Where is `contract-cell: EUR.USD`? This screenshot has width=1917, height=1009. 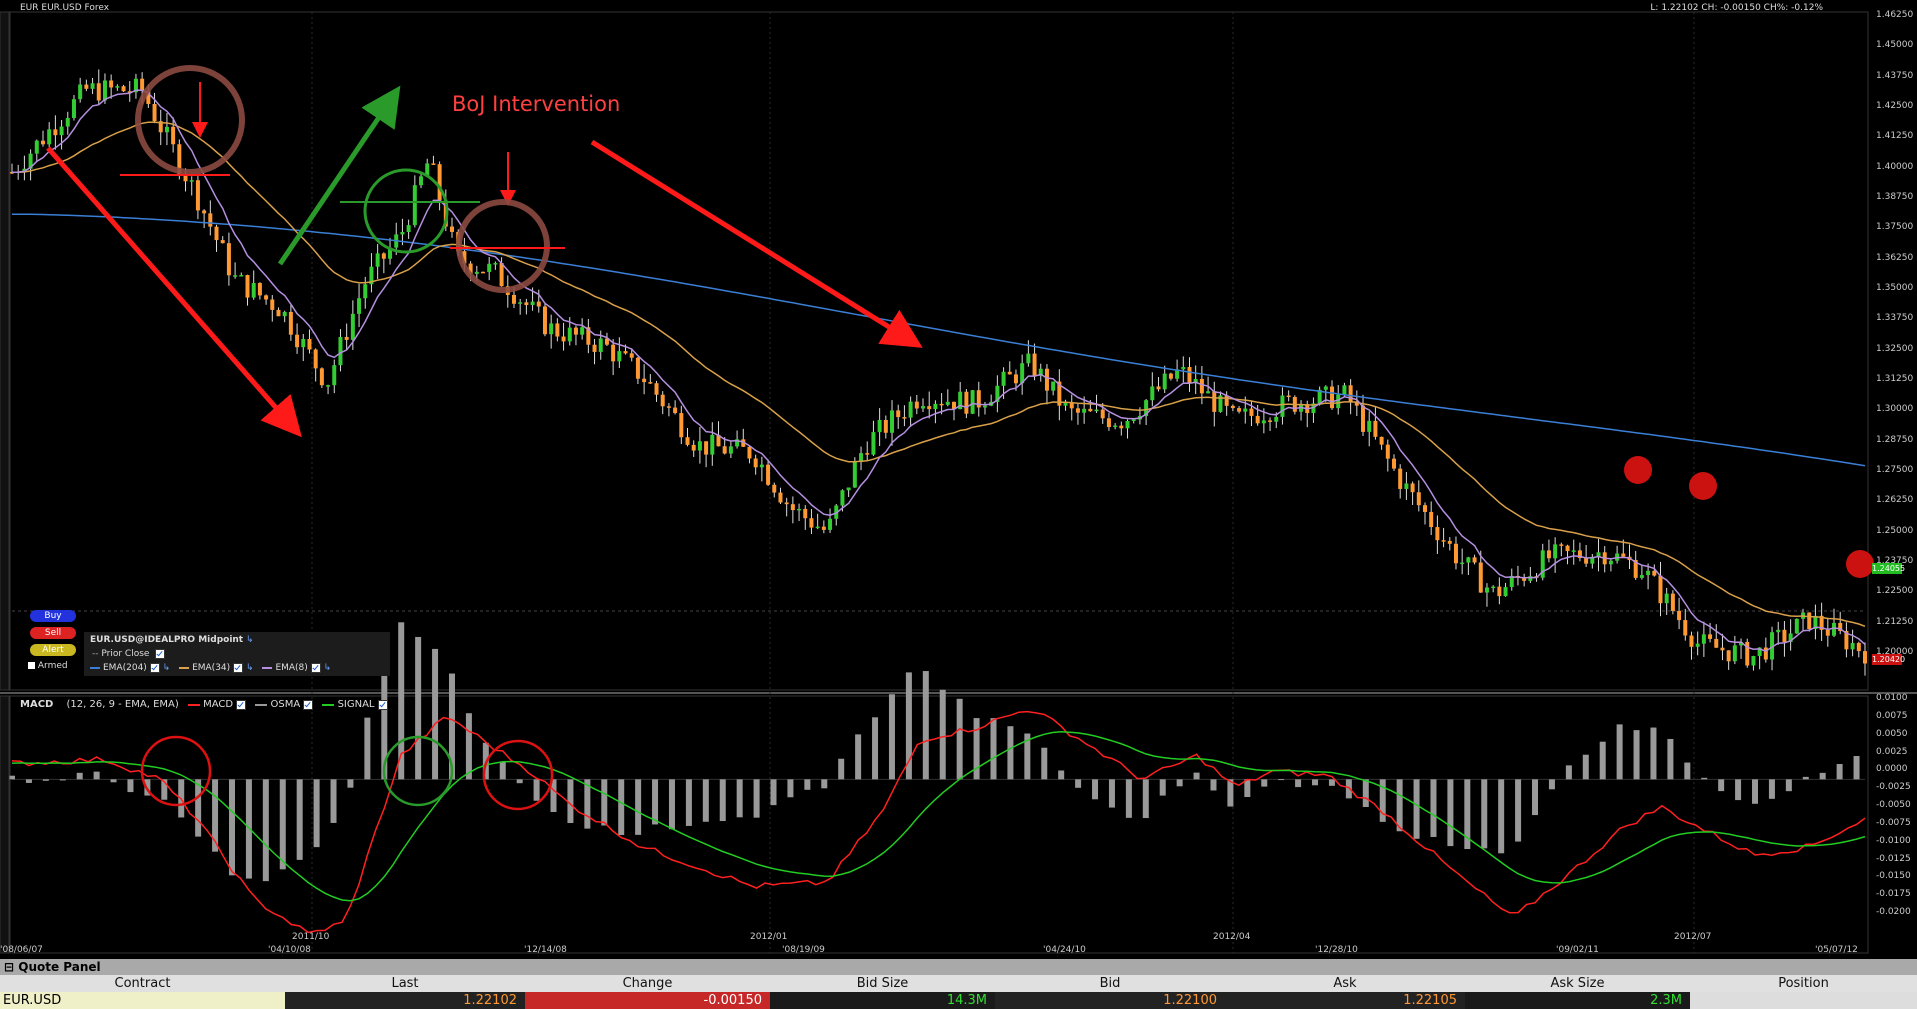
contract-cell: EUR.USD is located at coordinates (142, 1000).